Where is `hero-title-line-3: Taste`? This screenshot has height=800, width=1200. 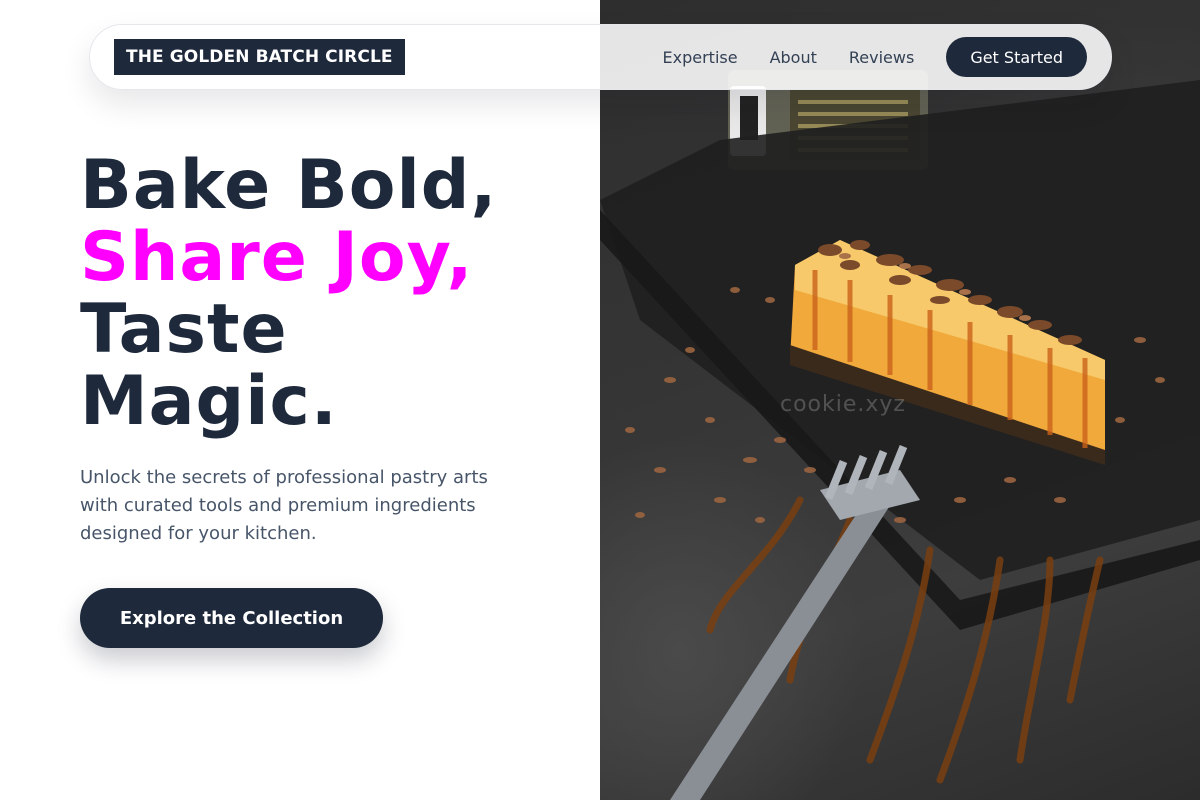
hero-title-line-3: Taste is located at coordinates (184, 329).